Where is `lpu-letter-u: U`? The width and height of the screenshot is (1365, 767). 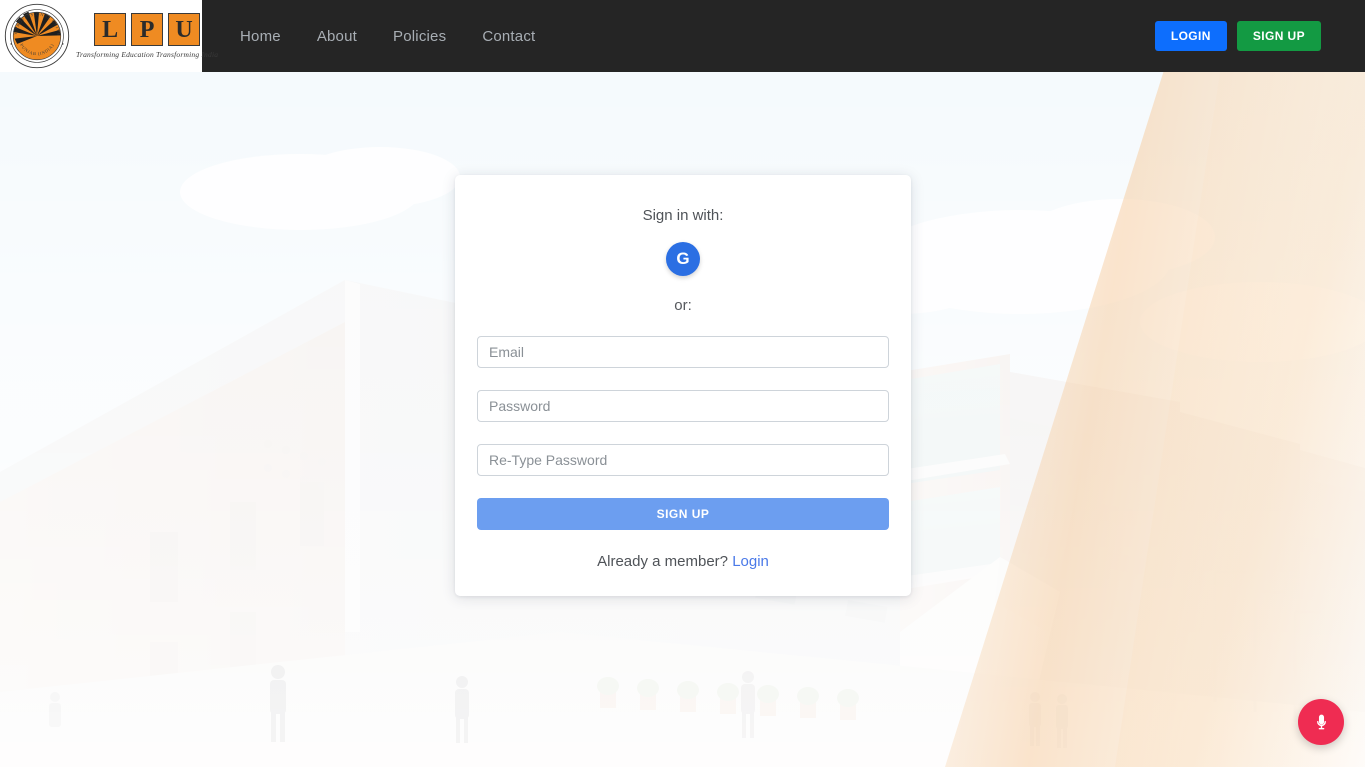
lpu-letter-u: U is located at coordinates (184, 29).